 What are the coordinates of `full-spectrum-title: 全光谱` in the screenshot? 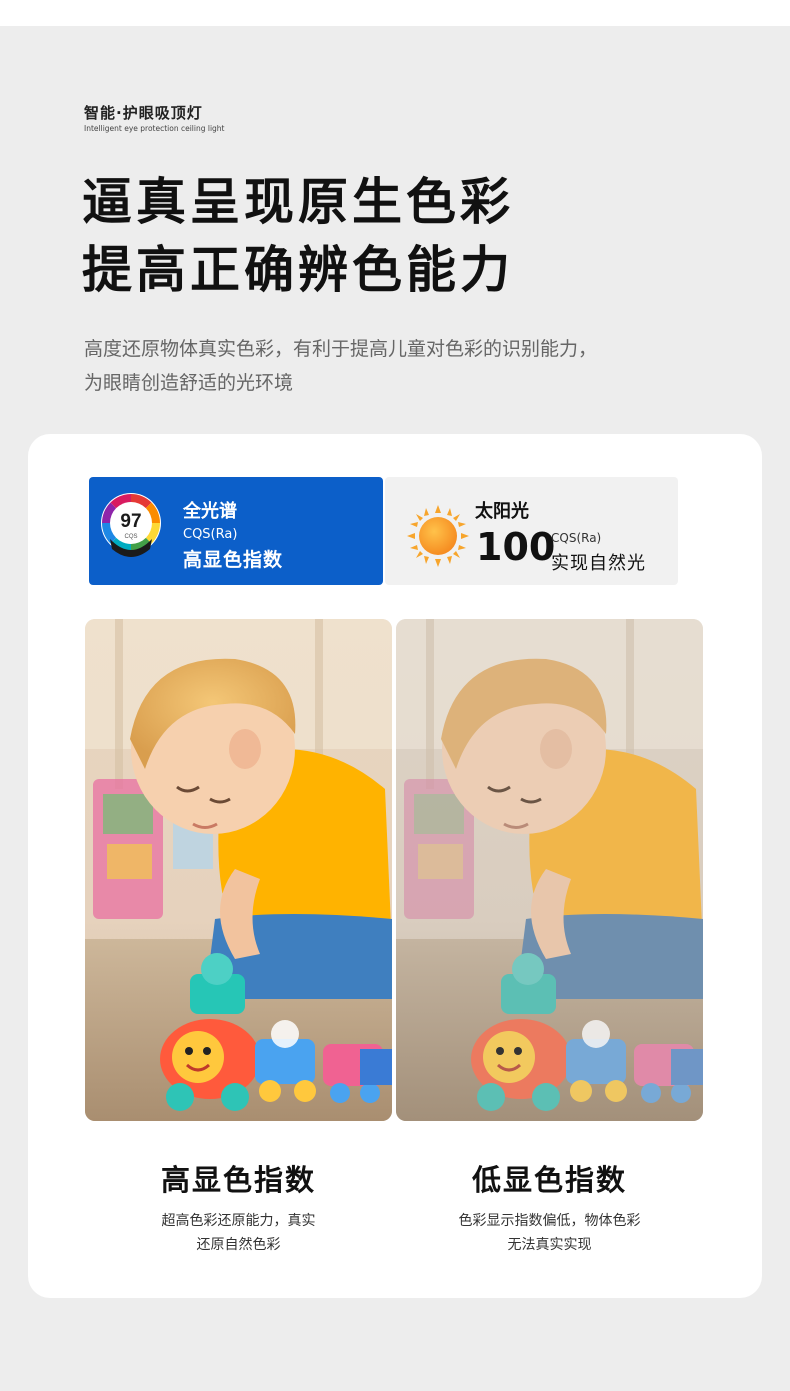 It's located at (210, 511).